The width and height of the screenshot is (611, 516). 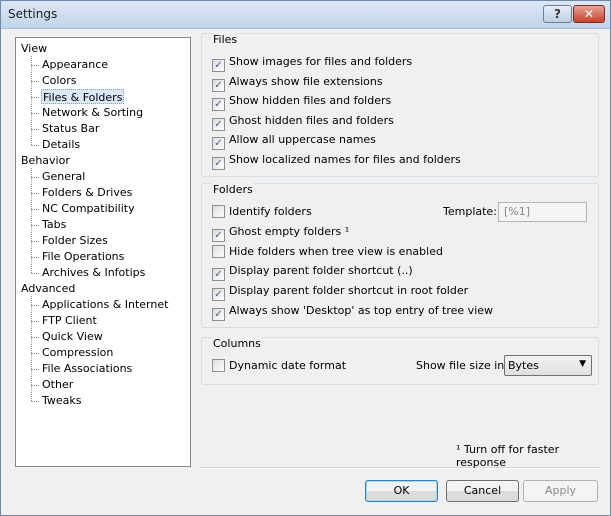 I want to click on tree-item: Archives & Infotips, so click(x=93, y=272).